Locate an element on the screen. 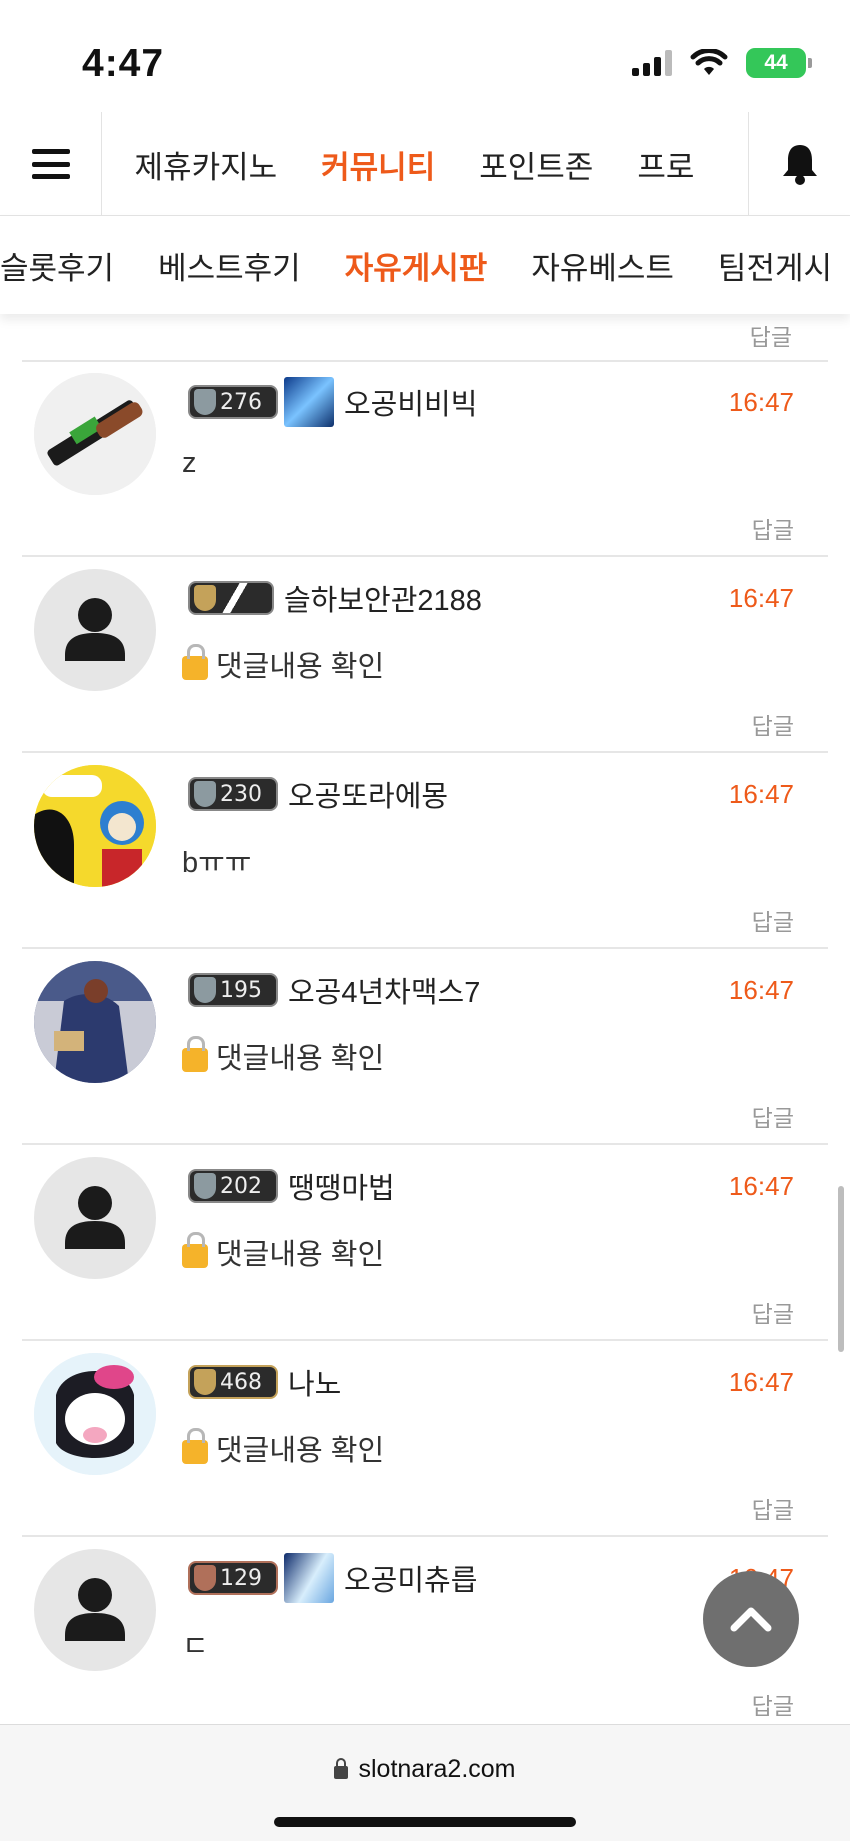 Image resolution: width=850 pixels, height=1841 pixels. cellular-signal-icon is located at coordinates (652, 63).